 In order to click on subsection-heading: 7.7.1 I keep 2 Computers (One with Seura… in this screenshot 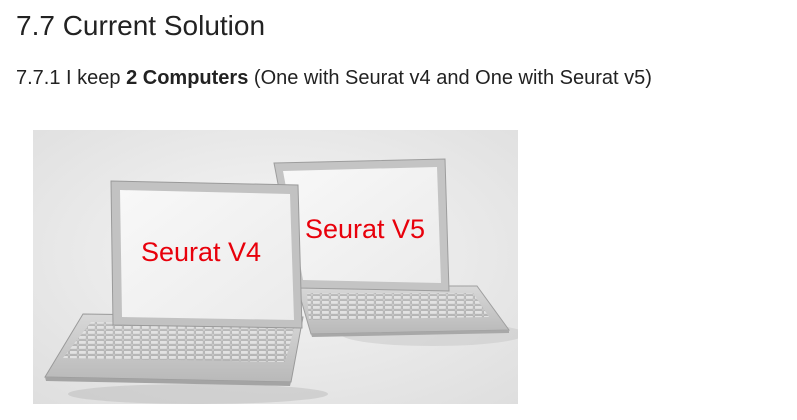, I will do `click(334, 78)`.